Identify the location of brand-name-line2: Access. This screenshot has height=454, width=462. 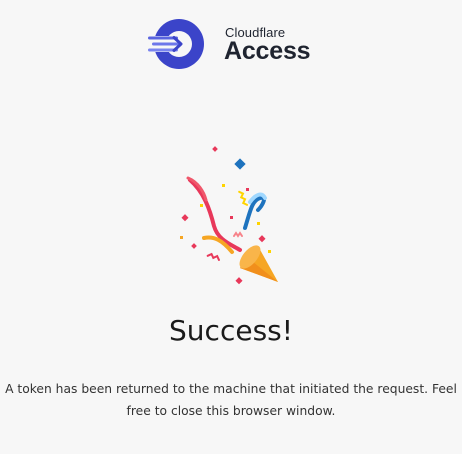
(267, 51).